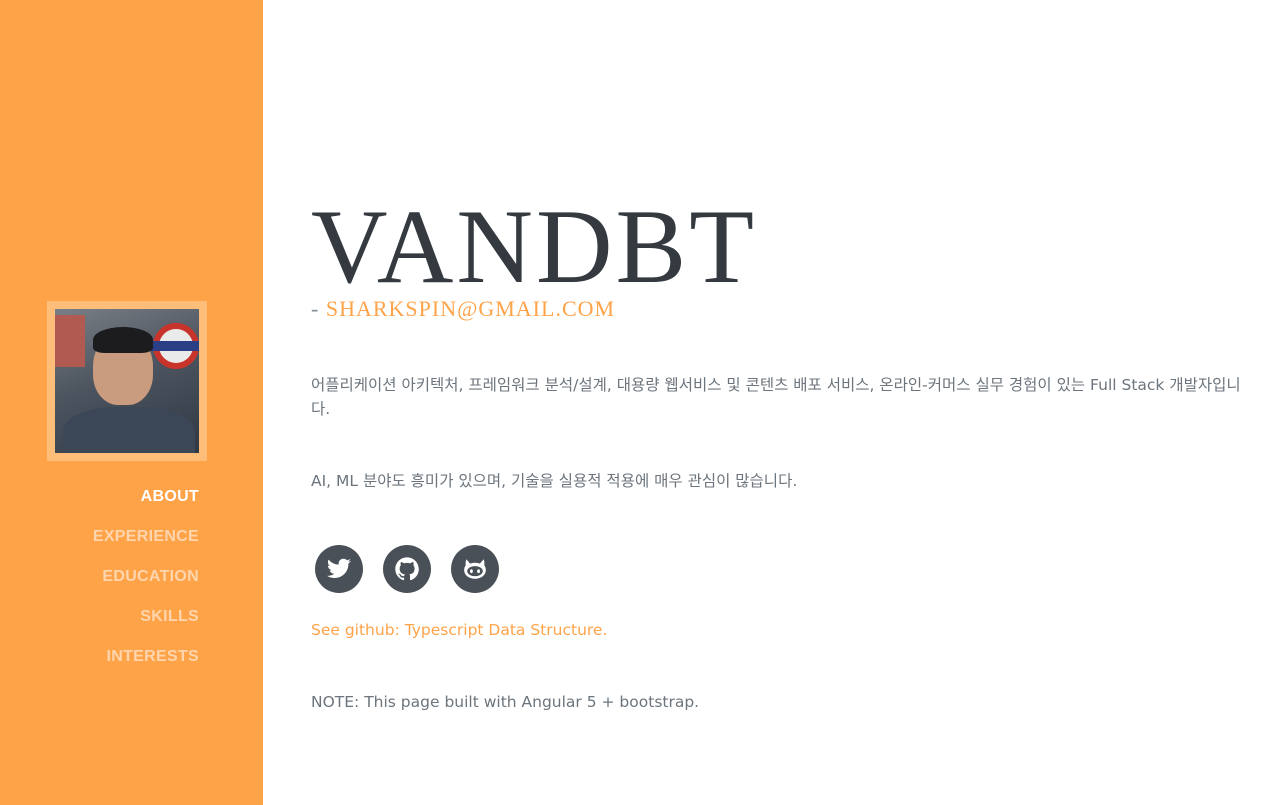 Image resolution: width=1272 pixels, height=805 pixels. I want to click on nav-item-education: EDUCATION, so click(146, 586).